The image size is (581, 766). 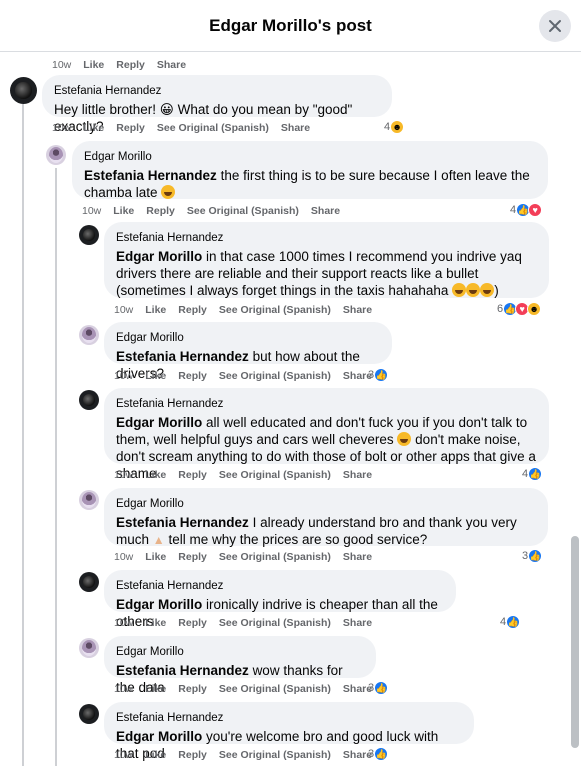 I want to click on reaction-summary: 4 ☻, so click(x=394, y=127).